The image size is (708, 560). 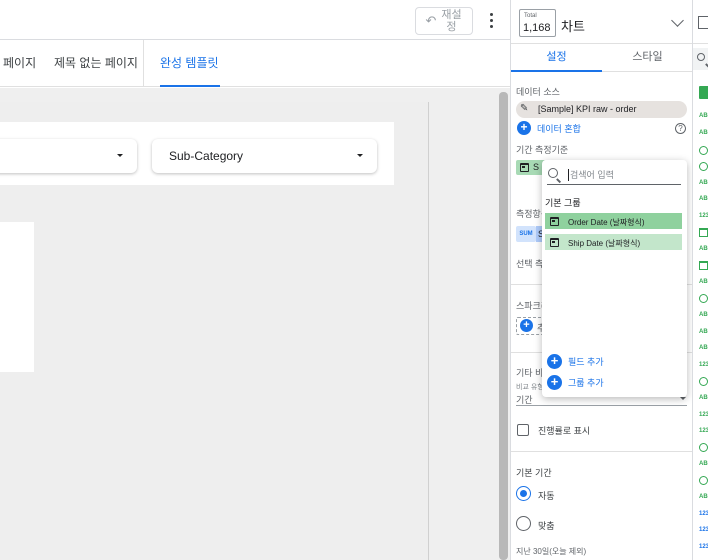 I want to click on canvas-scrollbar, so click(x=503, y=326).